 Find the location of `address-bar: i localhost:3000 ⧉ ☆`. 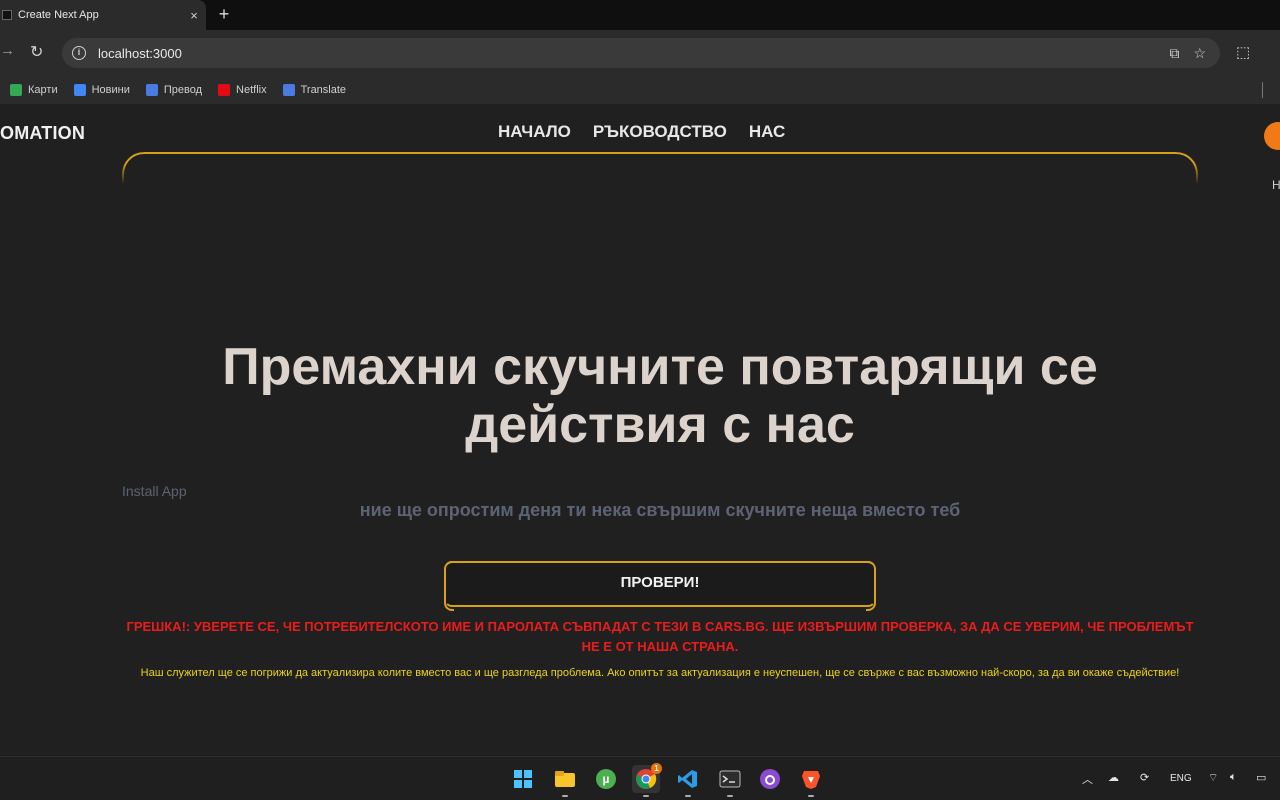

address-bar: i localhost:3000 ⧉ ☆ is located at coordinates (641, 53).